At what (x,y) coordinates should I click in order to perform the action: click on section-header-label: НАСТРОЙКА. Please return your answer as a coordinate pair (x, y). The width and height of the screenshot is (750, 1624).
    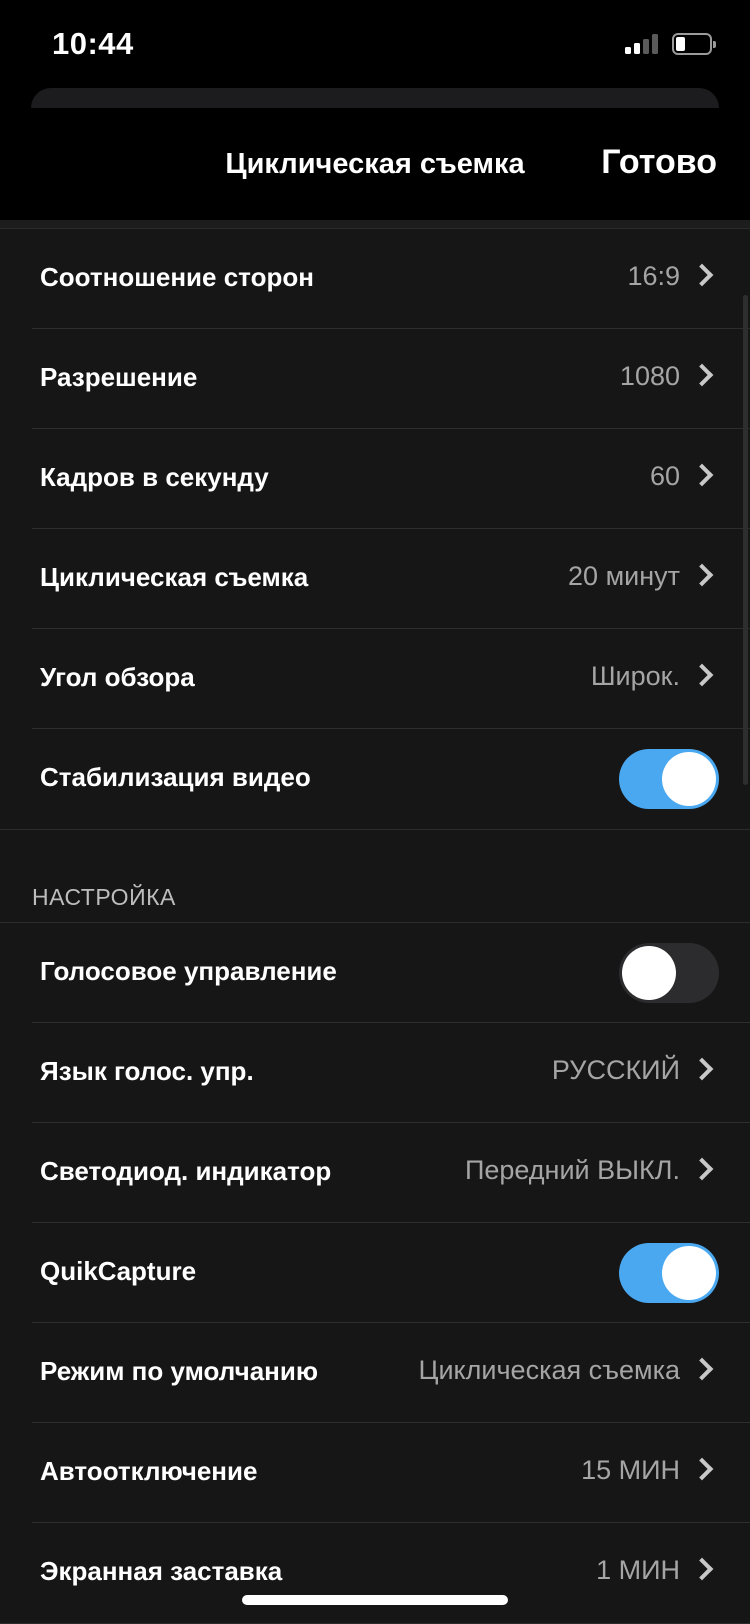
    Looking at the image, I should click on (104, 897).